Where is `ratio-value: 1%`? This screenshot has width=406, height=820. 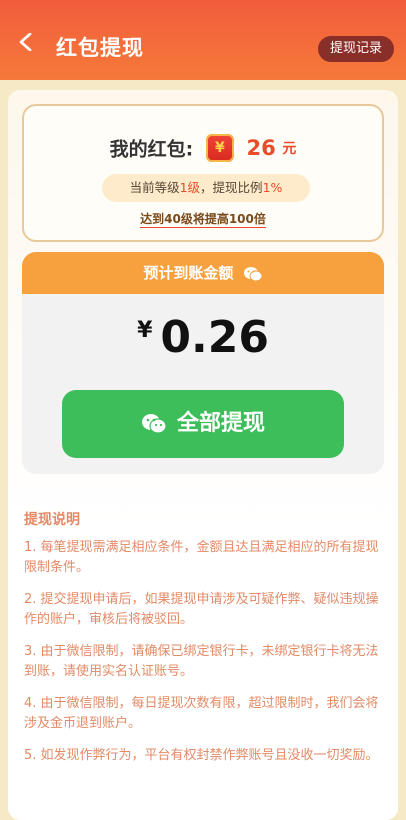
ratio-value: 1% is located at coordinates (272, 187).